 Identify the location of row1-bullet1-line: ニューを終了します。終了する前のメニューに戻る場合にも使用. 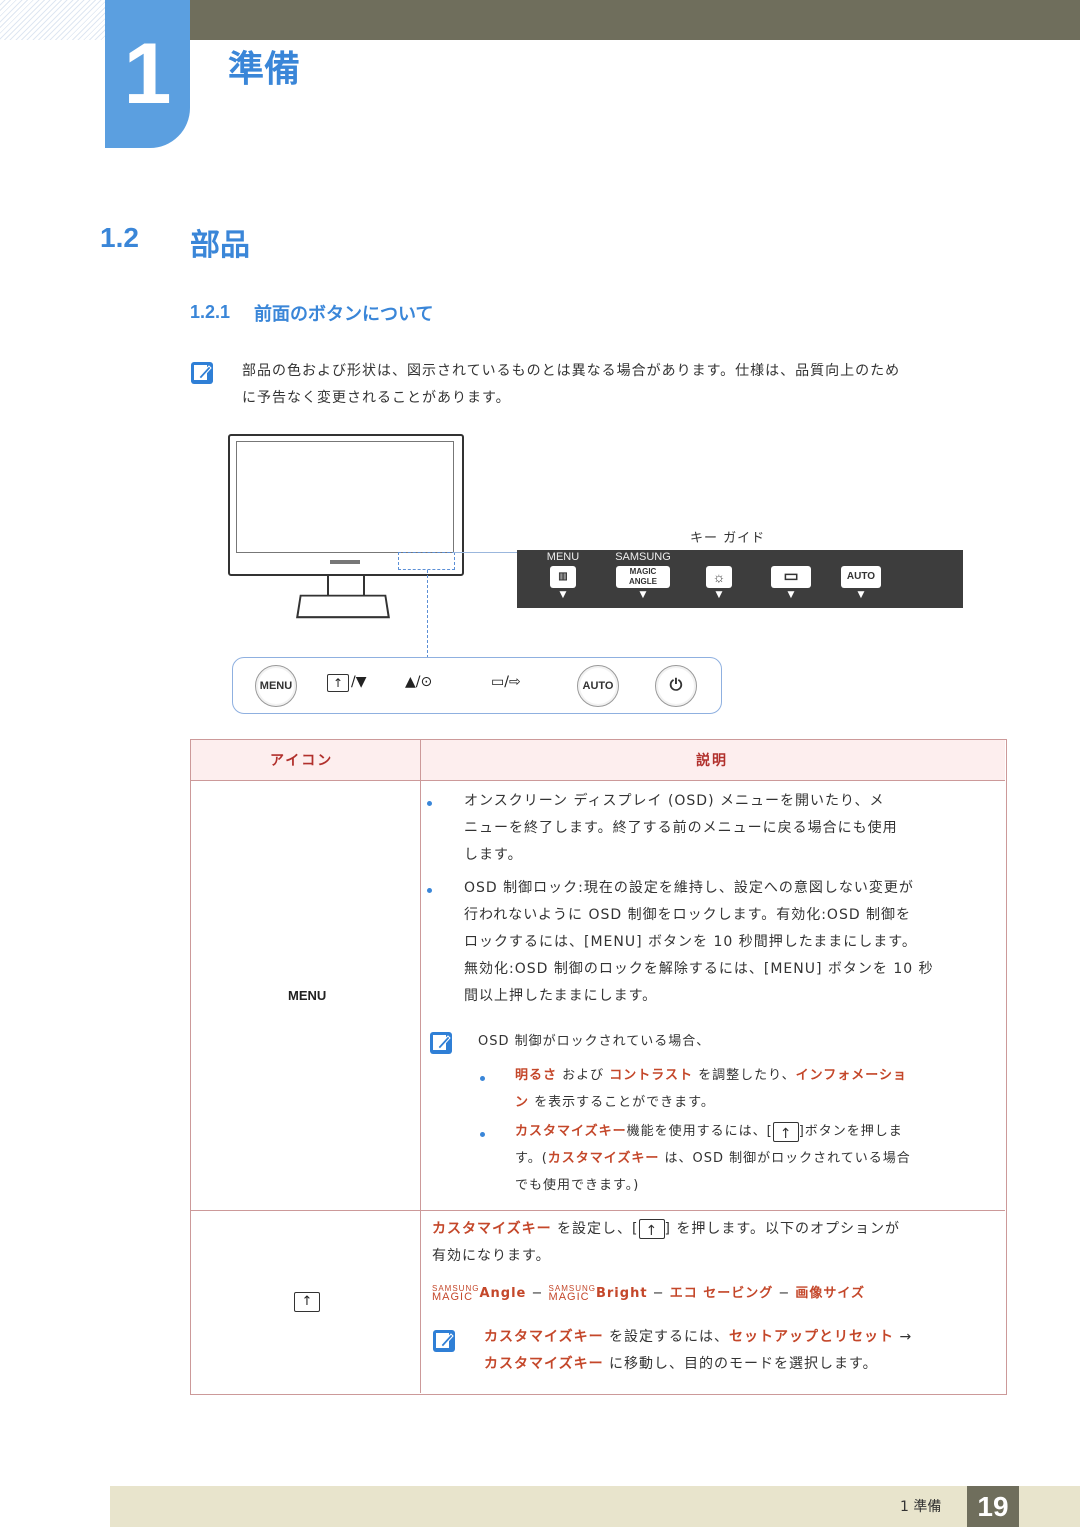
(681, 828).